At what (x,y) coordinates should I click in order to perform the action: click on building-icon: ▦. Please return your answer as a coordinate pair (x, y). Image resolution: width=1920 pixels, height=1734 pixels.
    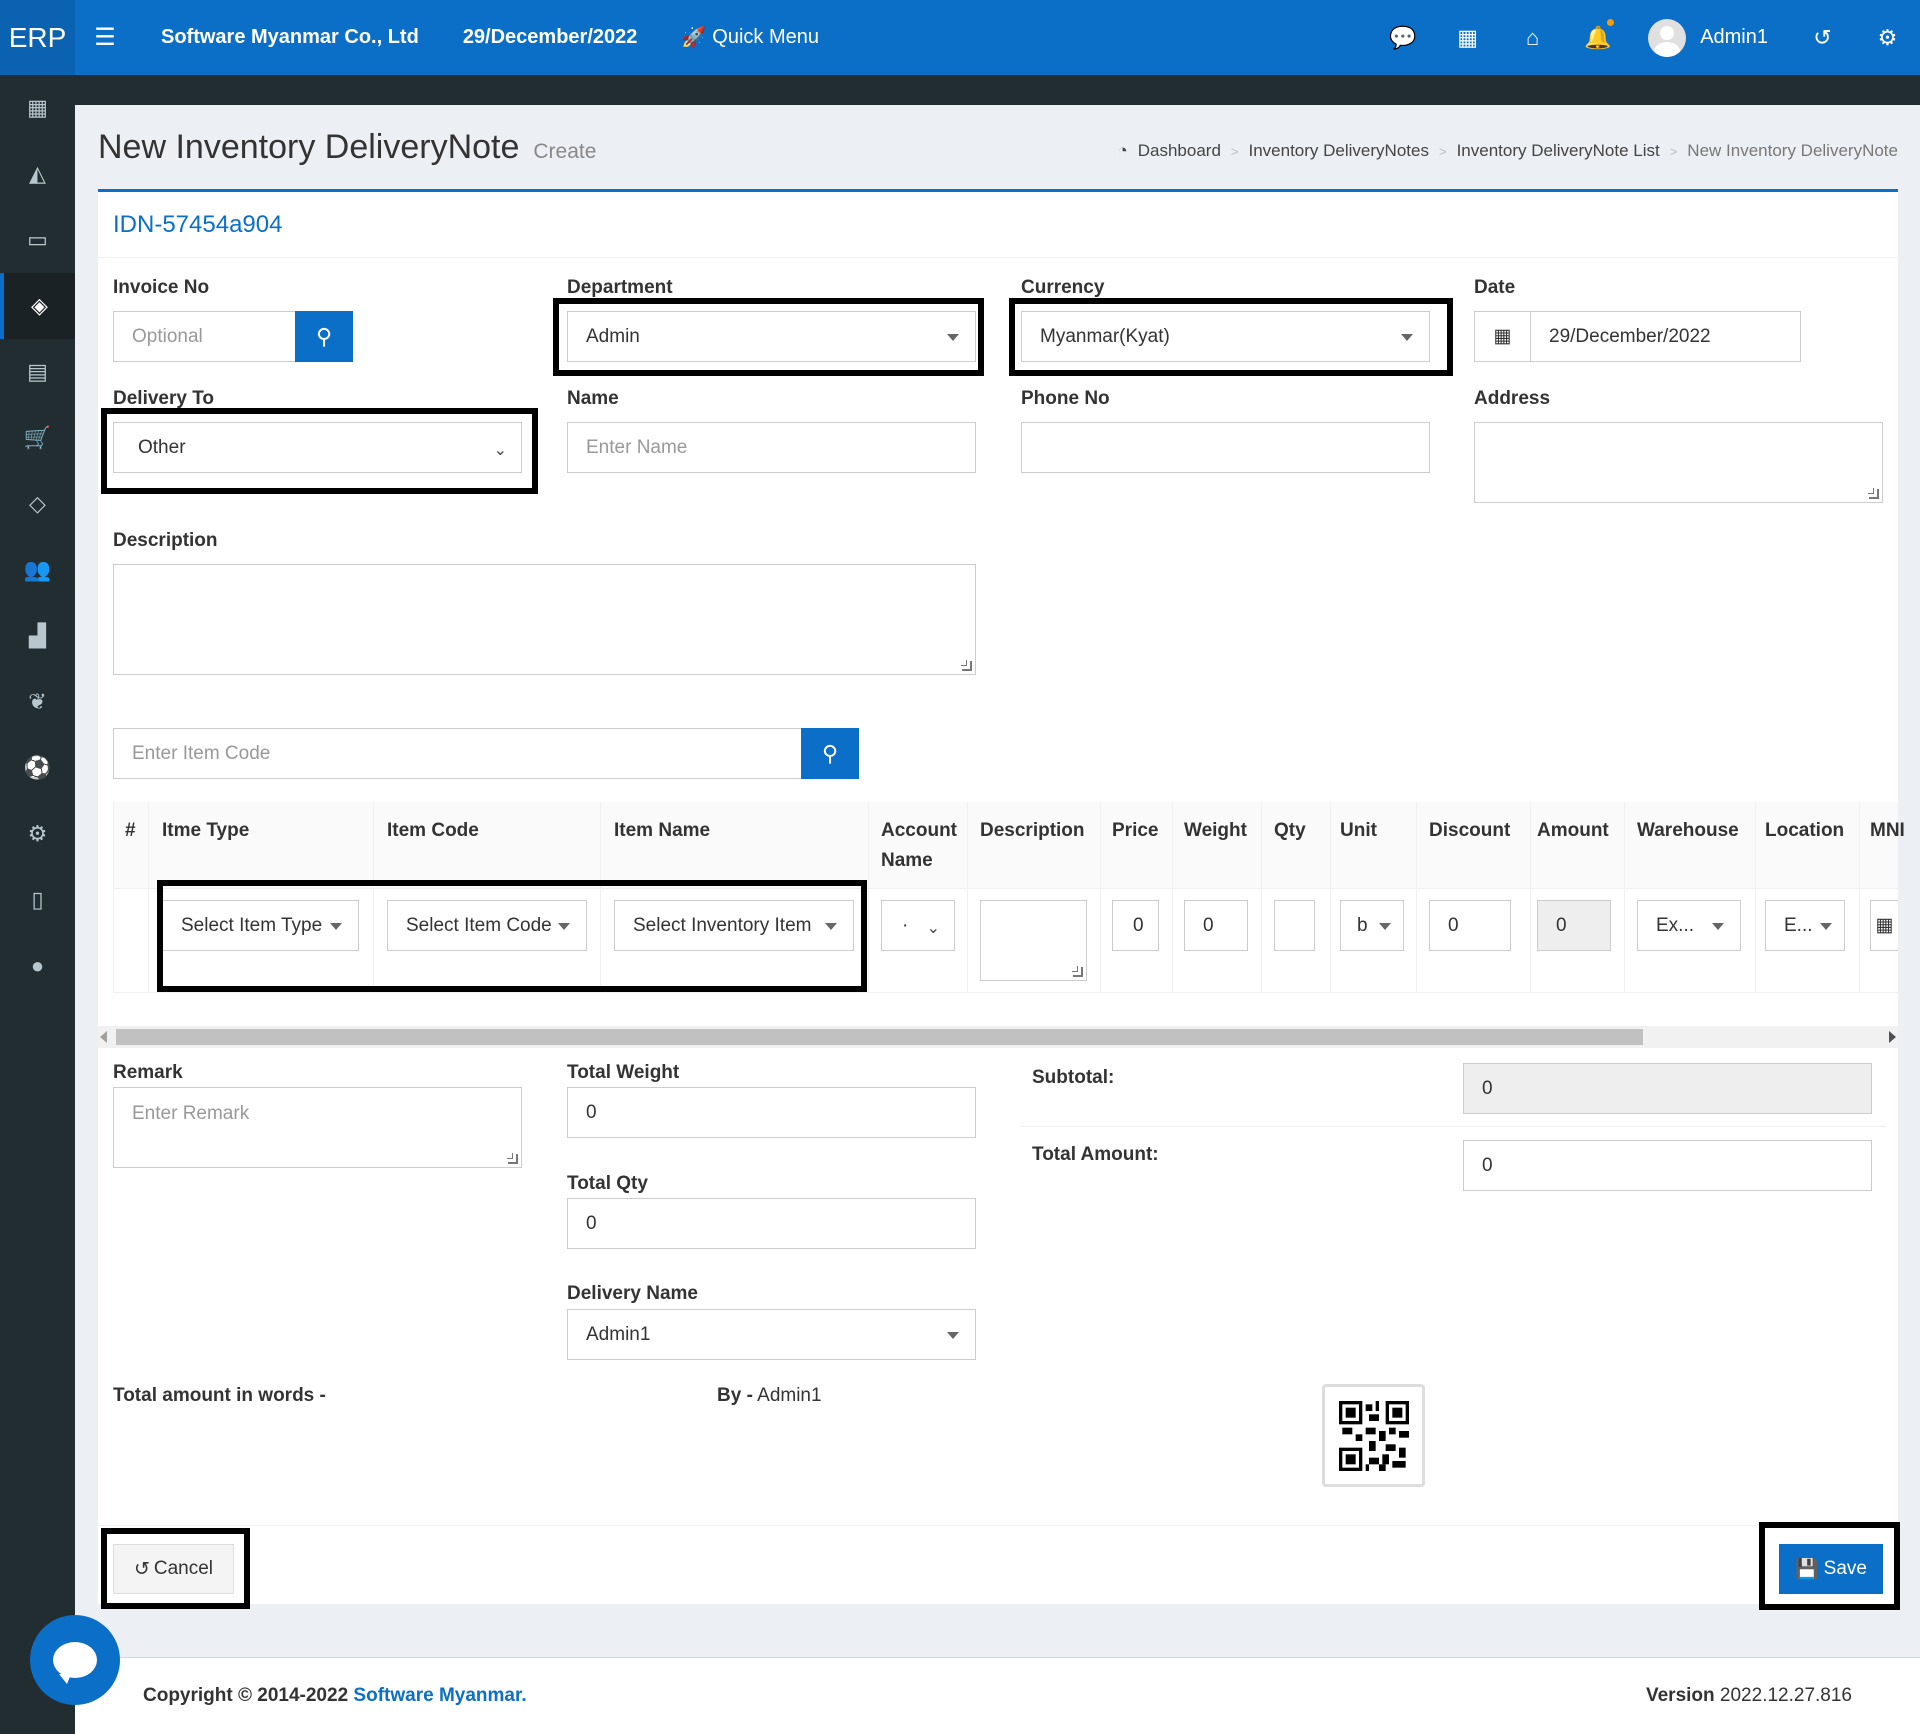
    Looking at the image, I should click on (1467, 38).